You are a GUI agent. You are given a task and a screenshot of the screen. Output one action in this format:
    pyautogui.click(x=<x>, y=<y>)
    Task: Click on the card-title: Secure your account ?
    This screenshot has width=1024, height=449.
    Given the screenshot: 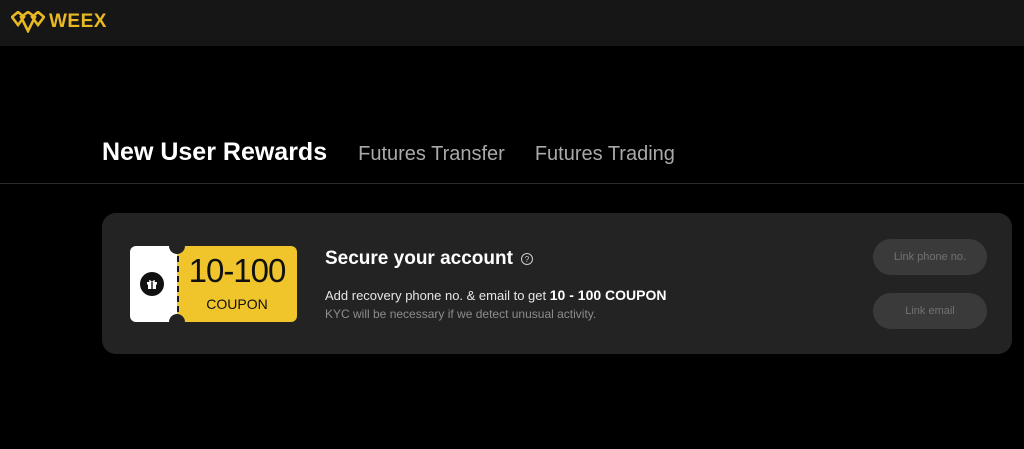 What is the action you would take?
    pyautogui.click(x=429, y=259)
    